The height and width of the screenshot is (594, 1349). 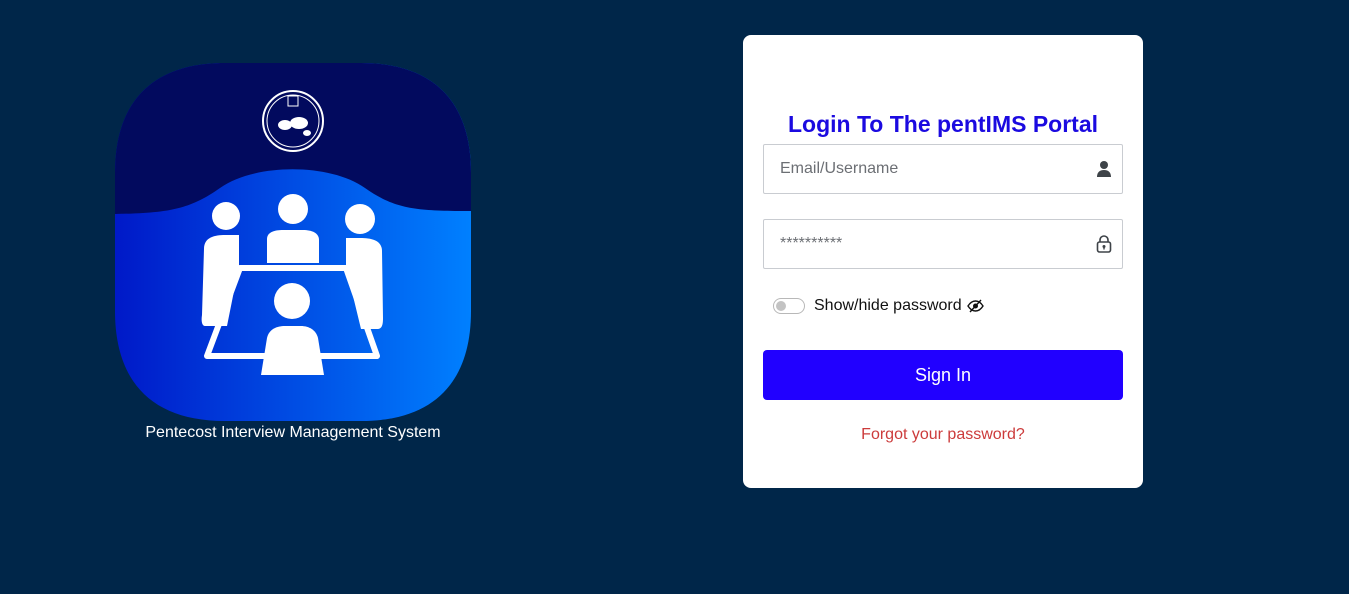 I want to click on brand-caption: Pentecost Interview Management System, so click(x=293, y=432).